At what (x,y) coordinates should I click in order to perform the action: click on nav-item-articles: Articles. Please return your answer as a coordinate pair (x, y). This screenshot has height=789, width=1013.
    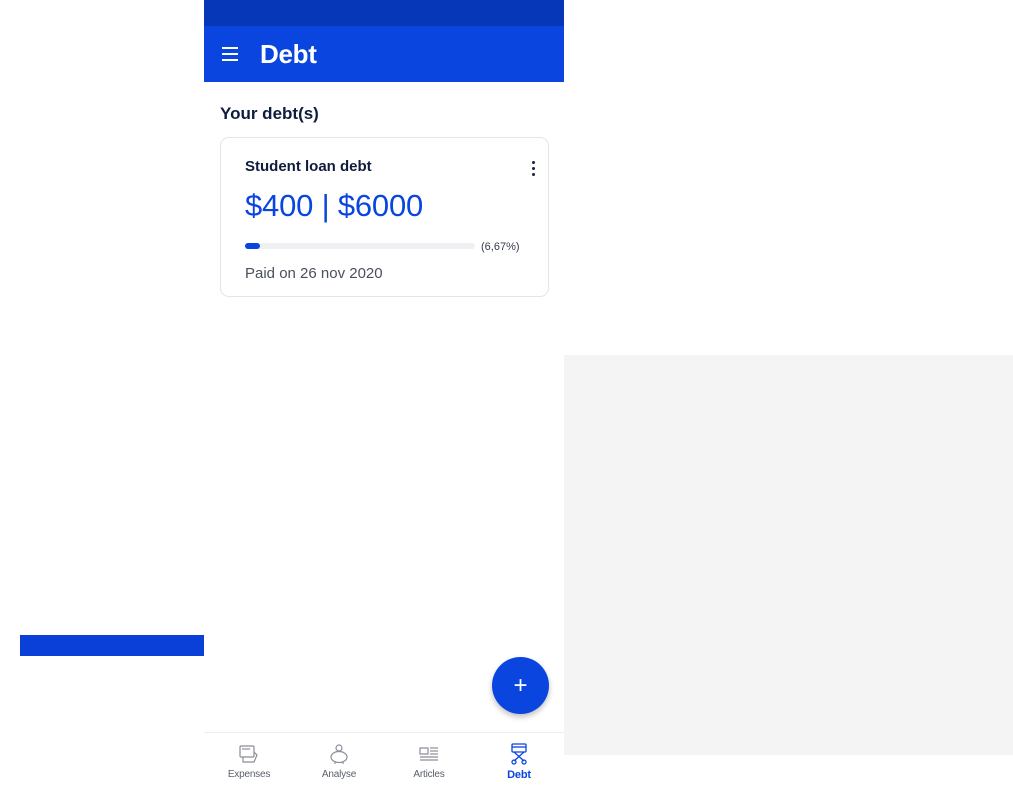
    Looking at the image, I should click on (429, 761).